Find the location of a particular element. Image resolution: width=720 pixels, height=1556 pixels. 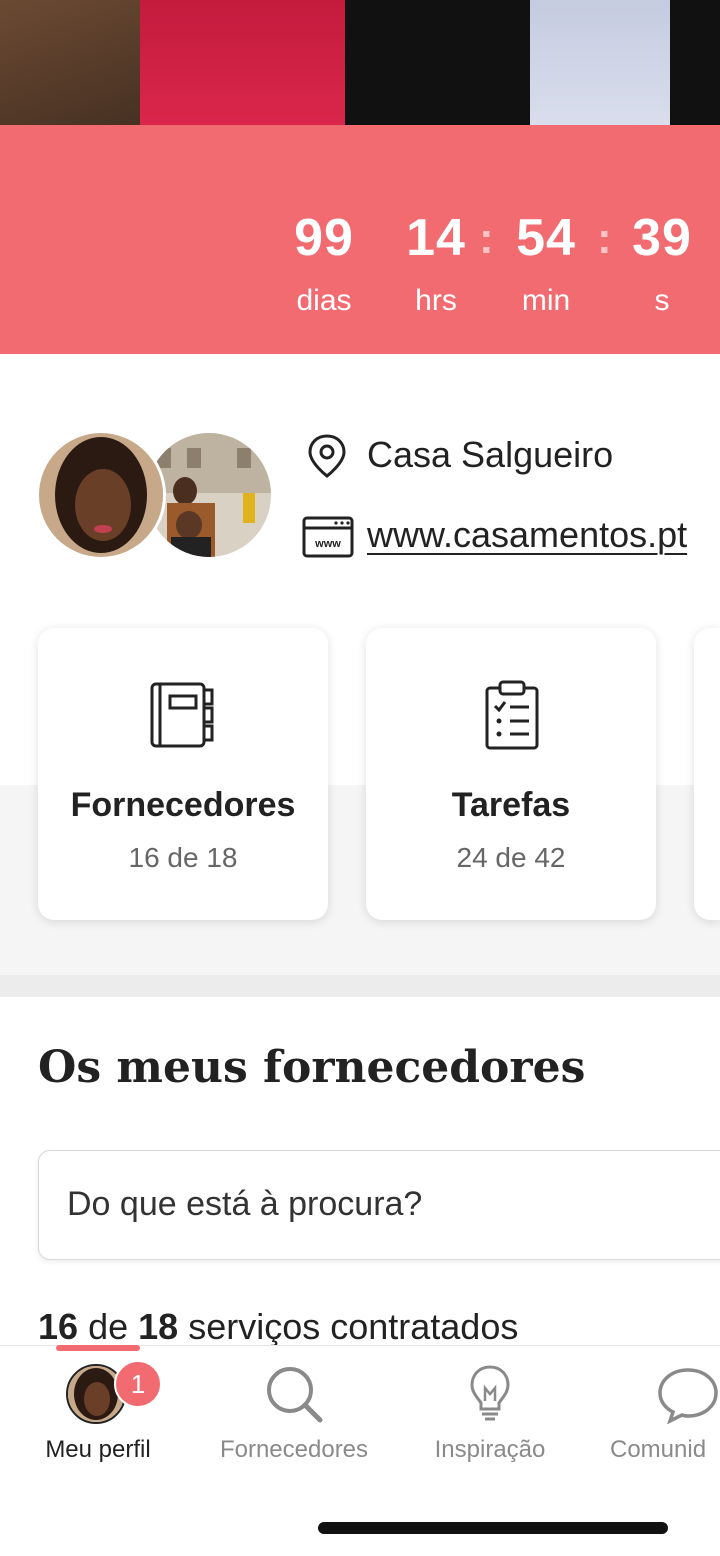

section-divider is located at coordinates (360, 986).